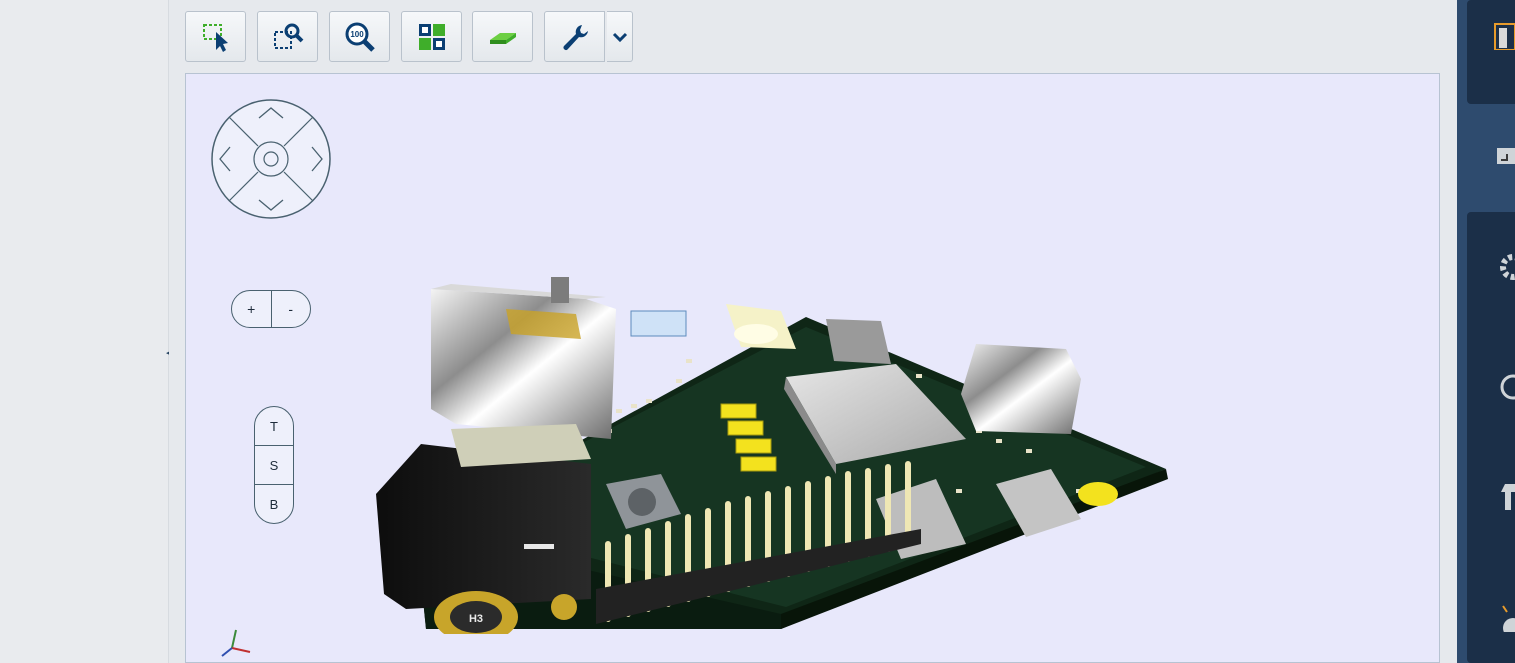  I want to click on navigation-pad, so click(271, 159).